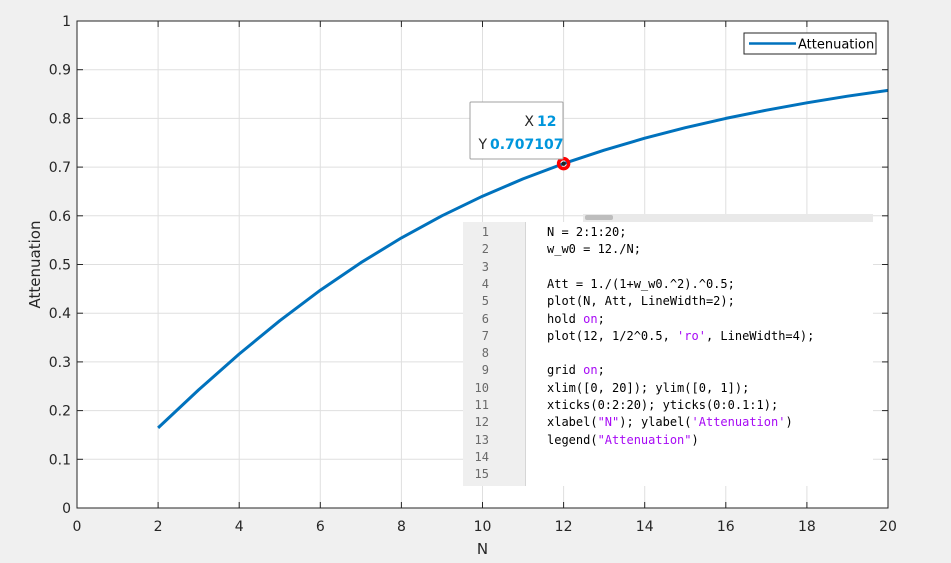 This screenshot has height=563, width=951. I want to click on code-token: , LineWidth=4);, so click(760, 335).